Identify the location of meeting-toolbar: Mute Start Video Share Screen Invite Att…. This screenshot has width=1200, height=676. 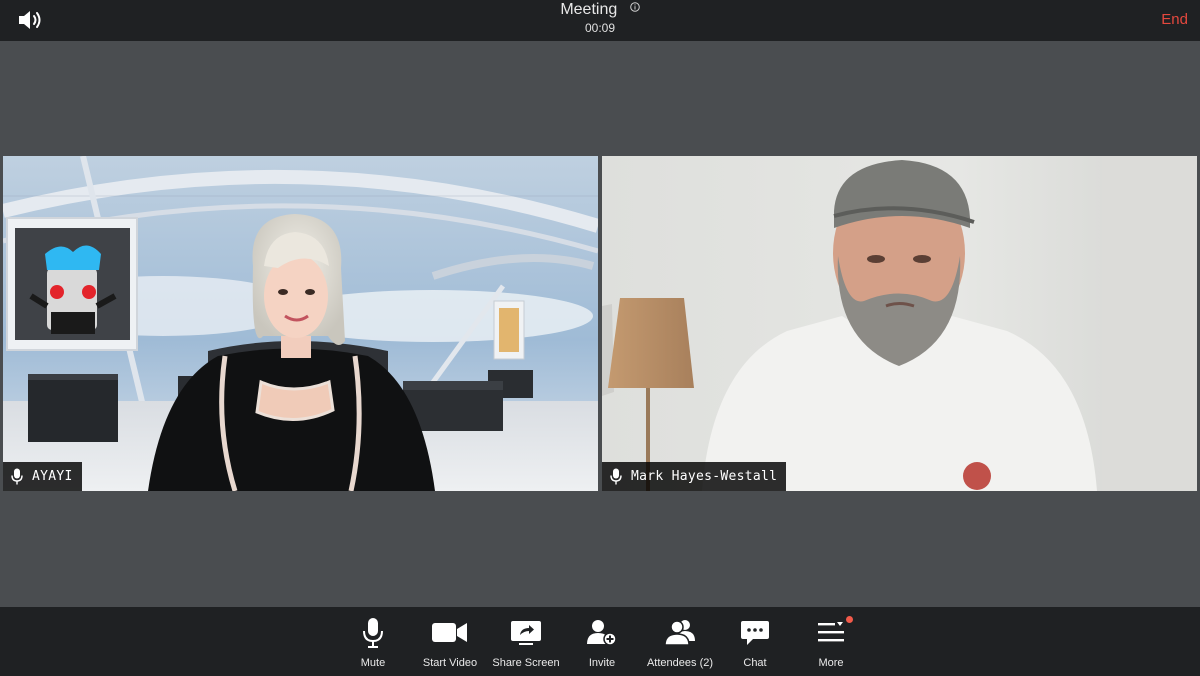
(600, 641).